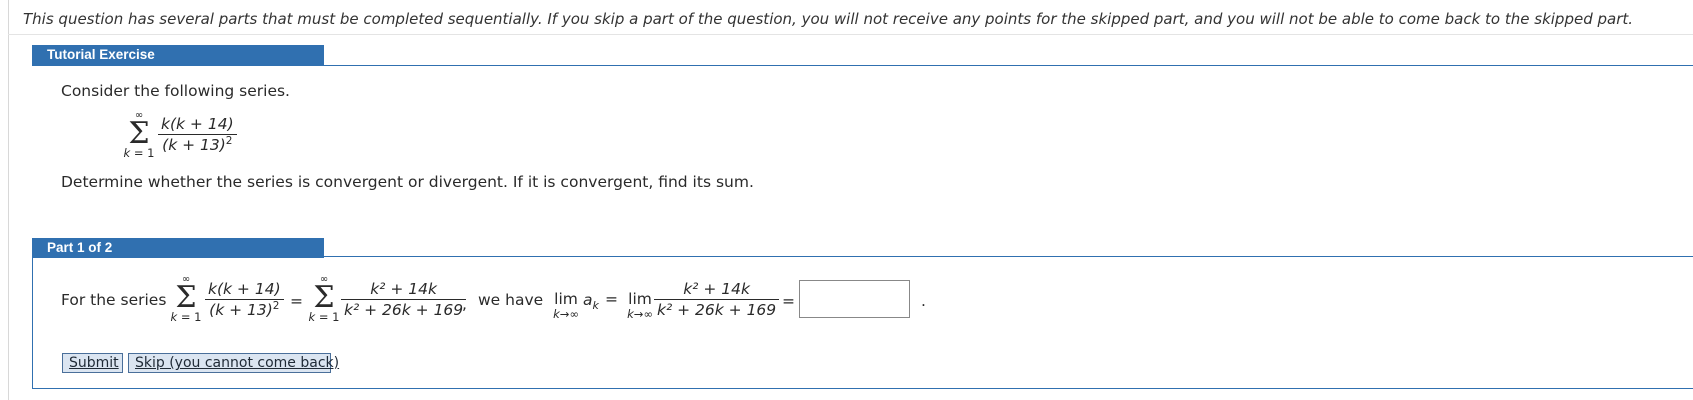  I want to click on submit-button: Submit, so click(92, 363).